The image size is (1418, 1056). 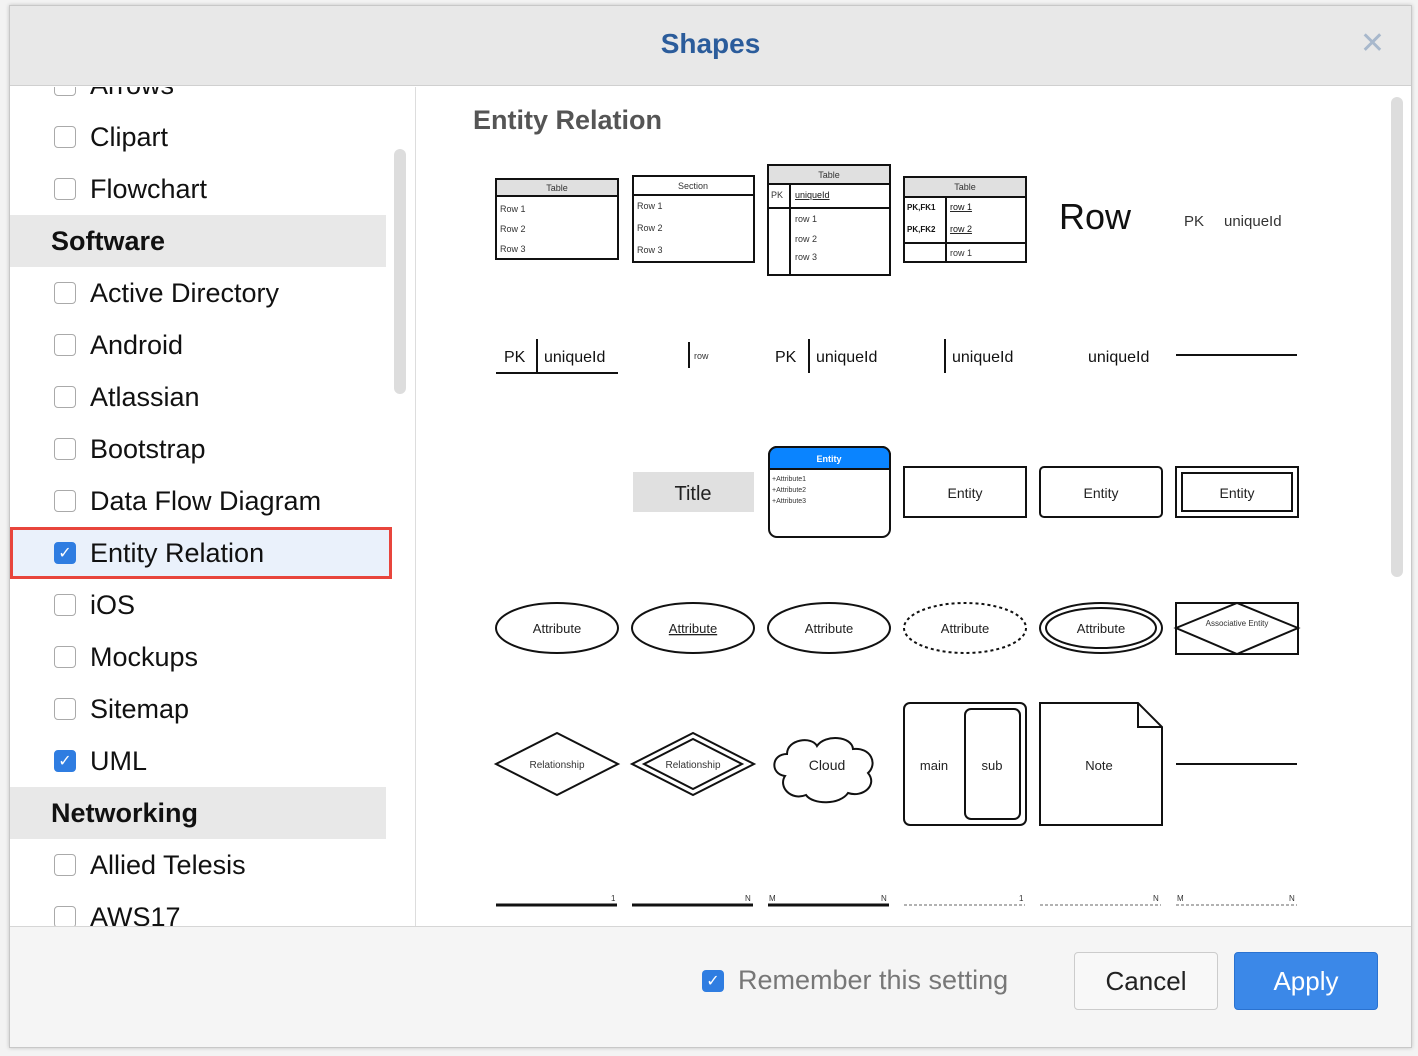 I want to click on shape-table: Table Row 1 Row 2 Row 3, so click(x=557, y=219).